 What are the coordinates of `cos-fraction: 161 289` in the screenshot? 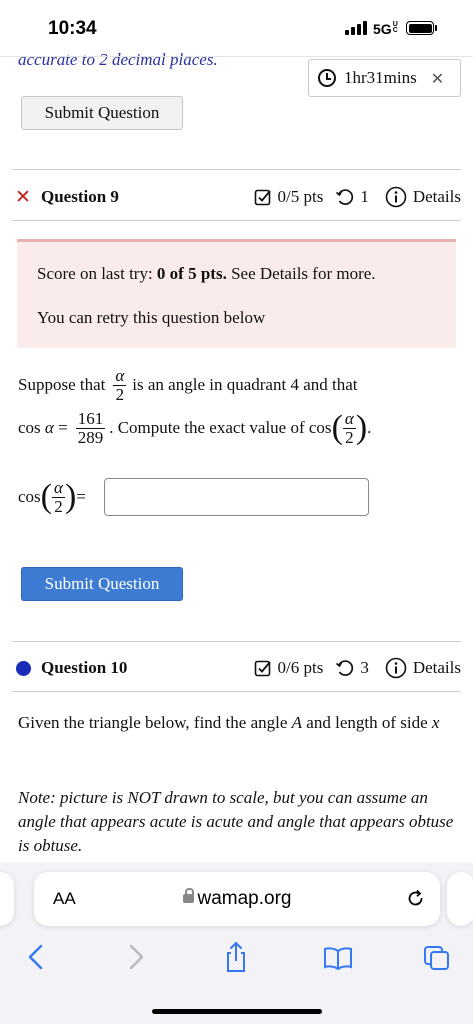 It's located at (90, 427).